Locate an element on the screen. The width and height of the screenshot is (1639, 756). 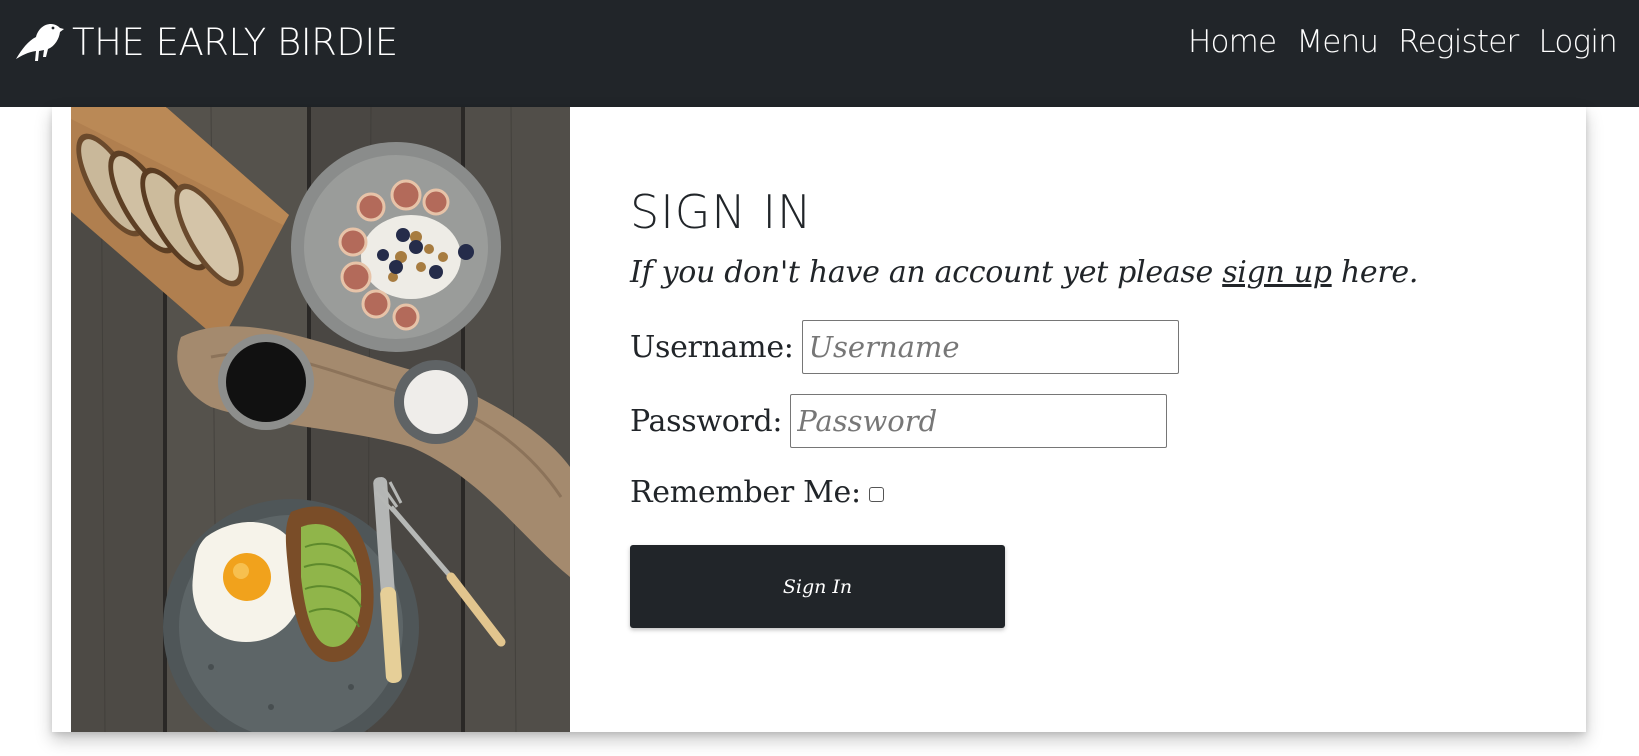
username-input is located at coordinates (990, 347).